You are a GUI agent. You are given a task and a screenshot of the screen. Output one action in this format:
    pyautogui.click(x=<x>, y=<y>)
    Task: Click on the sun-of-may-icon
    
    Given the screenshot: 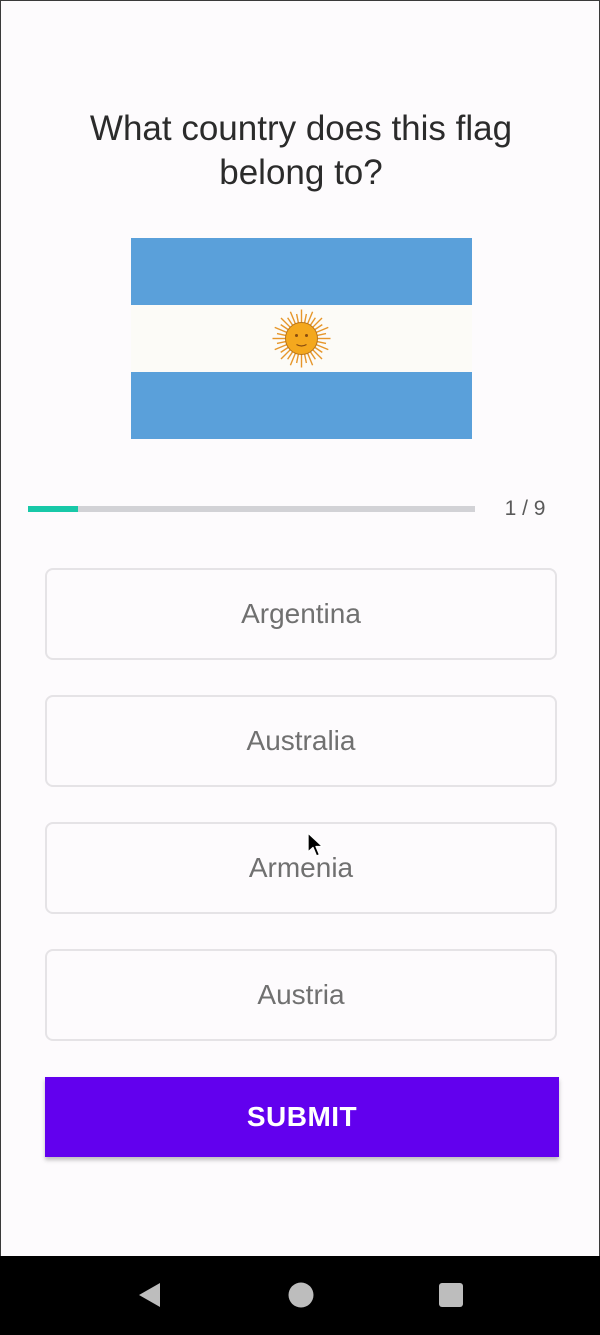 What is the action you would take?
    pyautogui.click(x=301, y=338)
    